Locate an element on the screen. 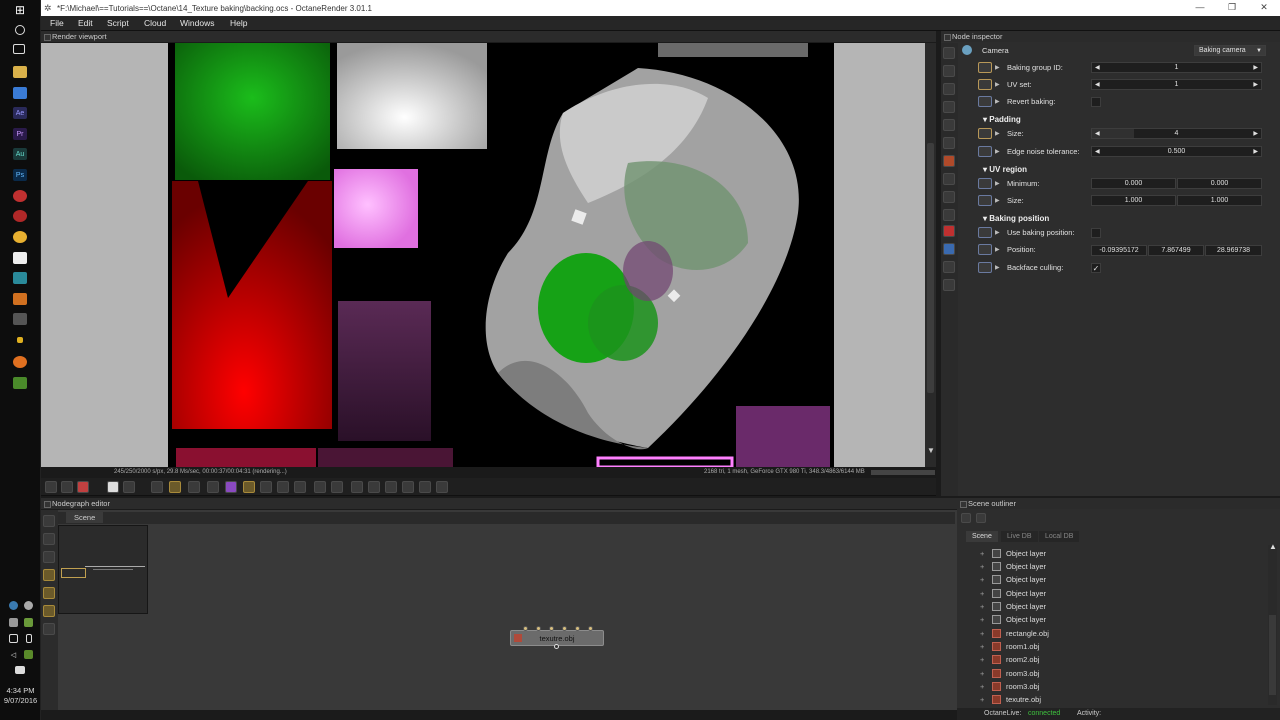 This screenshot has height=720, width=1280. close-button: ✕ is located at coordinates (1264, 8).